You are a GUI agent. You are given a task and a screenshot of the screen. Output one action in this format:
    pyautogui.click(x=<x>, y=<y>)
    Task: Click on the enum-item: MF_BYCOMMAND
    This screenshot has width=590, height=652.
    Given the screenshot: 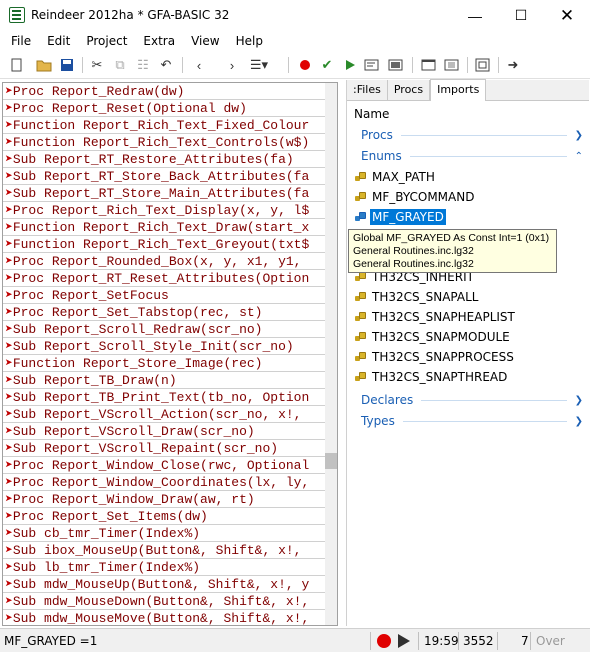 What is the action you would take?
    pyautogui.click(x=414, y=197)
    